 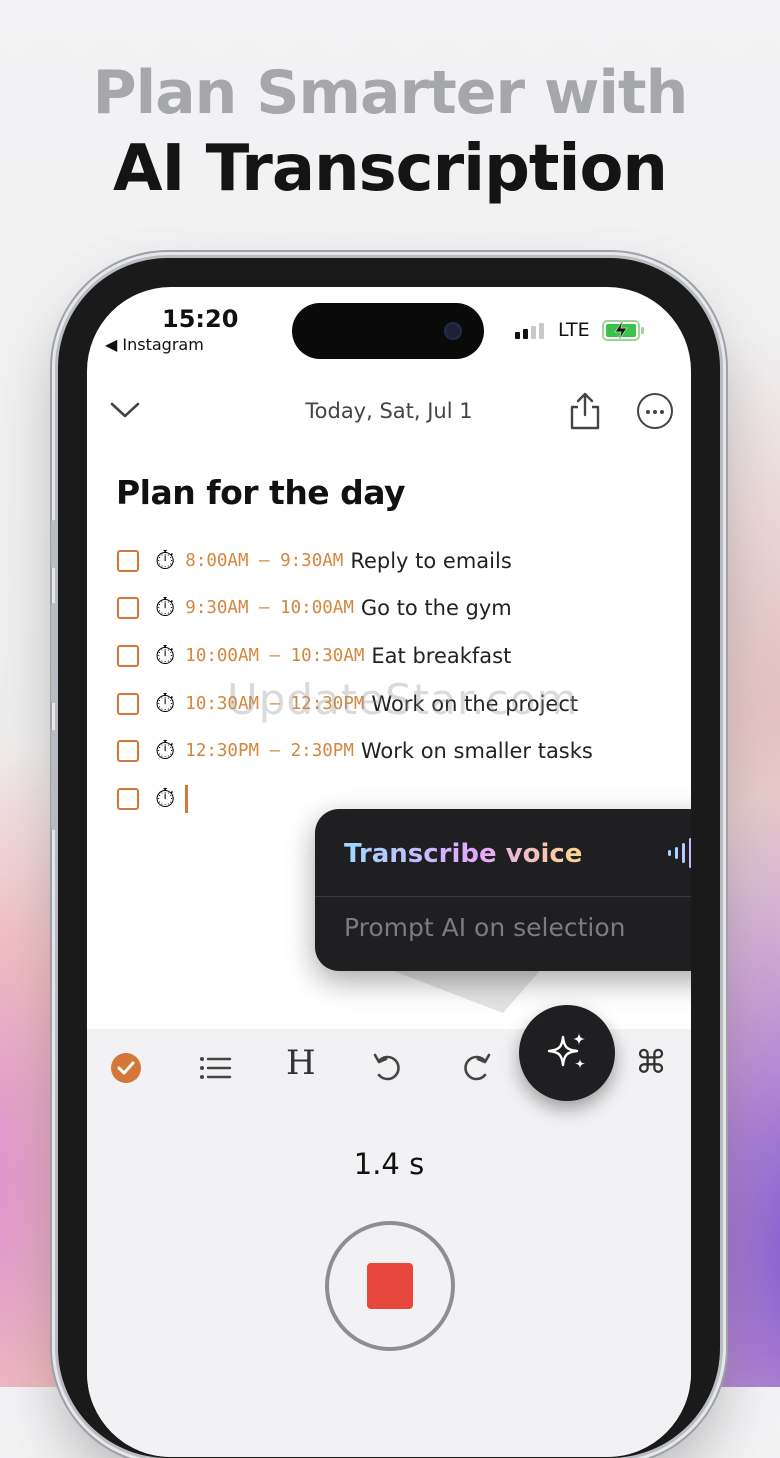 What do you see at coordinates (355, 609) in the screenshot?
I see `task-item: ⏱ 9:30AM – 10:00AM Go to the gym` at bounding box center [355, 609].